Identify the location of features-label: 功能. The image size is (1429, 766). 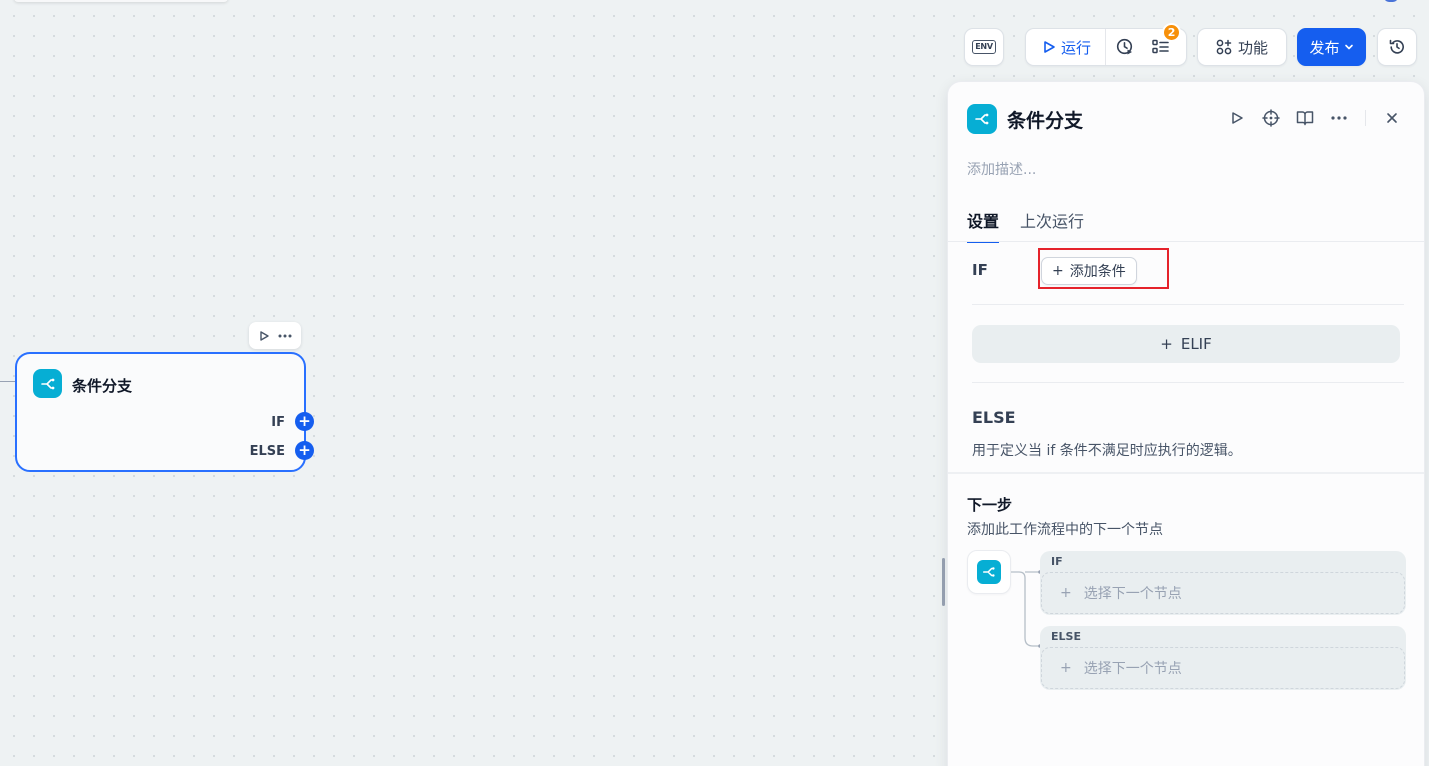
(1252, 47).